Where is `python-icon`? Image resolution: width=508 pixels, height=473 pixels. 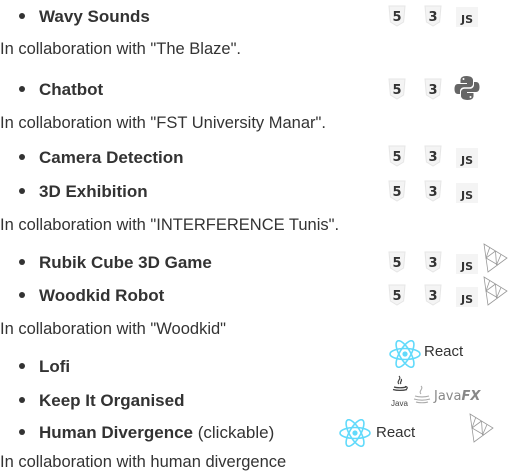
python-icon is located at coordinates (467, 88).